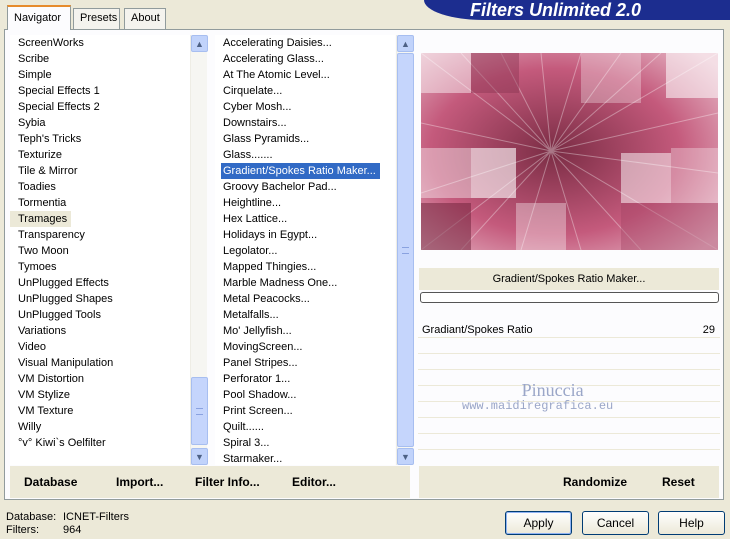 The image size is (730, 539). What do you see at coordinates (100, 75) in the screenshot?
I see `list-item: Simple` at bounding box center [100, 75].